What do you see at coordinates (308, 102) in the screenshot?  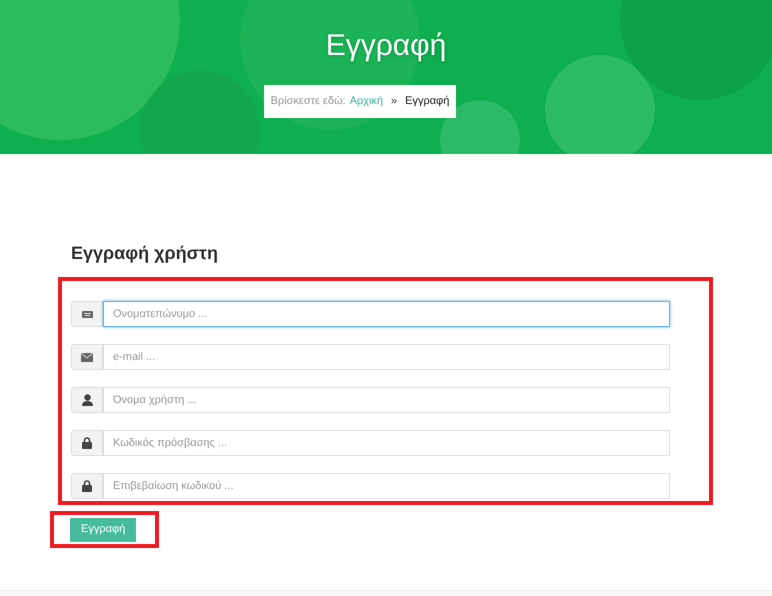 I see `breadcrumb-prefix: Βρίσκεστε εδώ:` at bounding box center [308, 102].